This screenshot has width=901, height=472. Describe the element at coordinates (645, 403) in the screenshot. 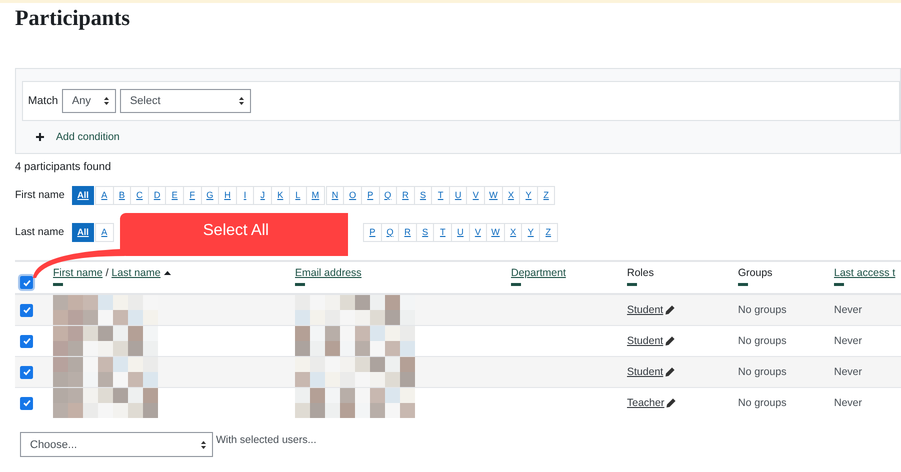

I see `role-link: Teacher` at that location.